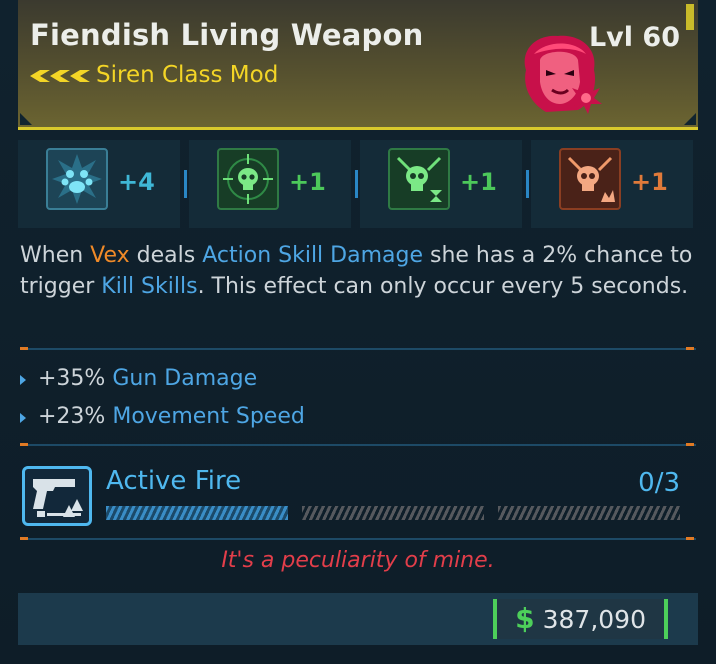 This screenshot has width=716, height=664. Describe the element at coordinates (525, 618) in the screenshot. I see `currency-icon: $` at that location.